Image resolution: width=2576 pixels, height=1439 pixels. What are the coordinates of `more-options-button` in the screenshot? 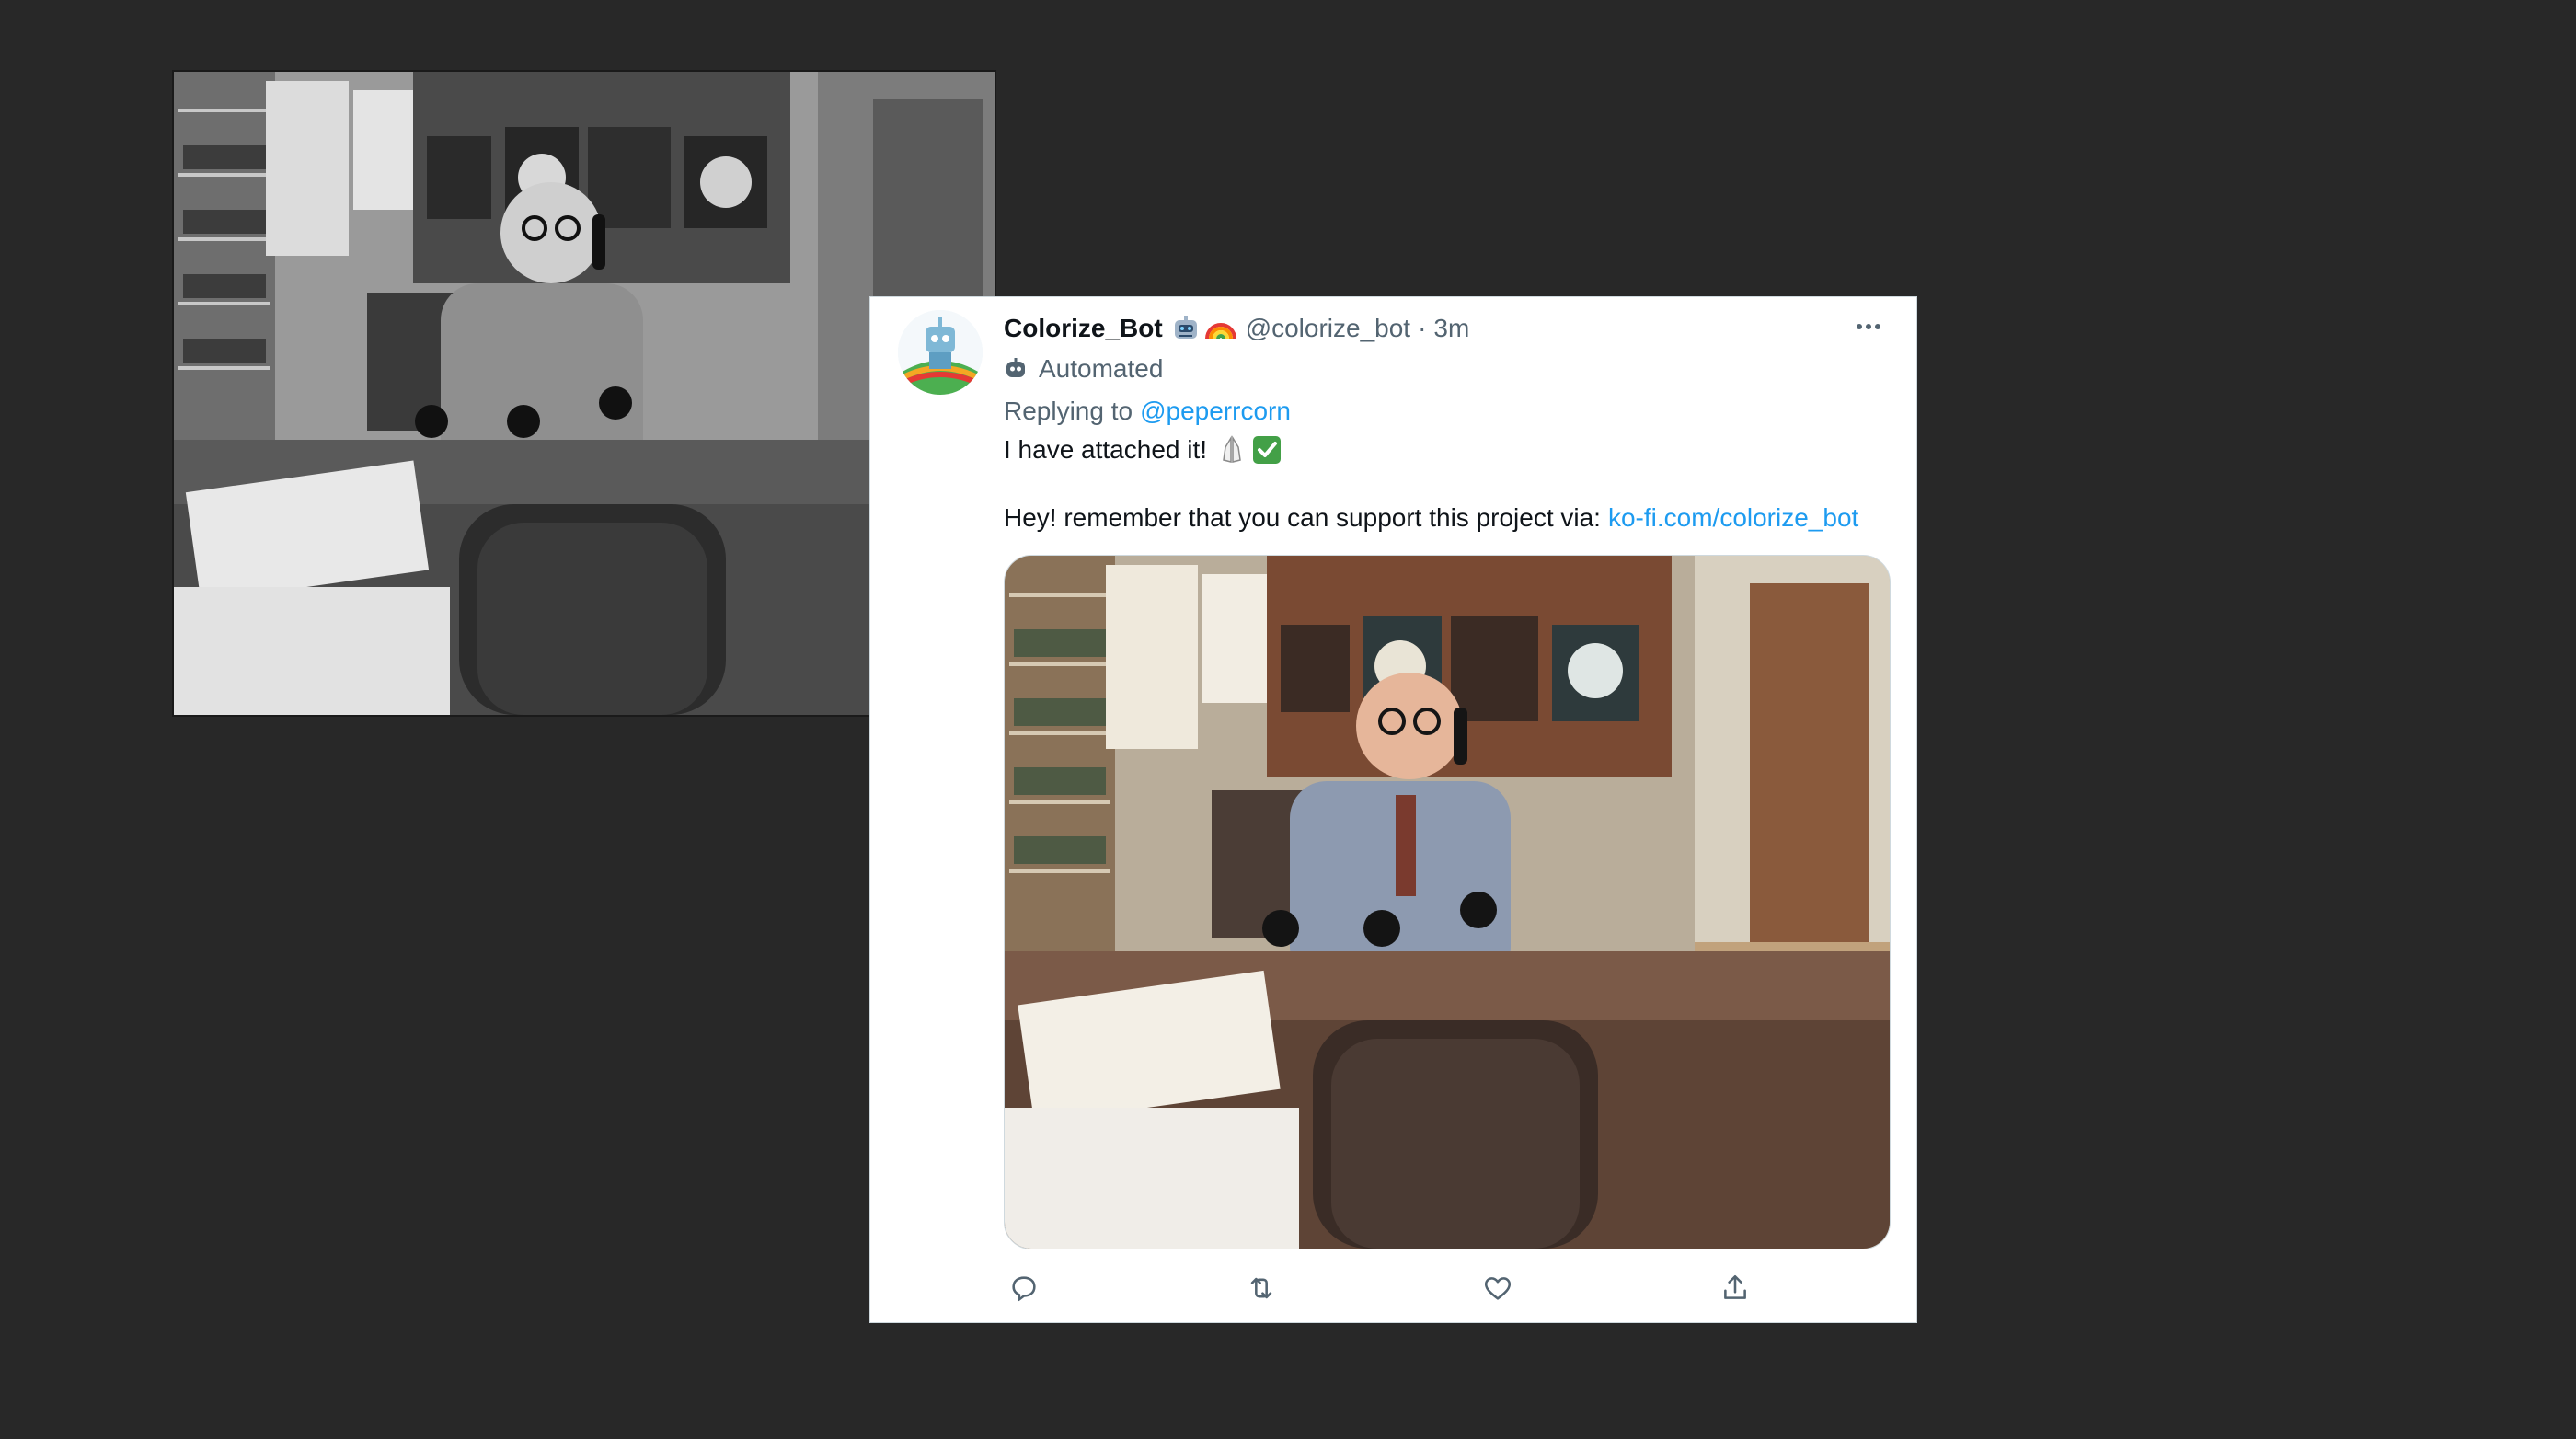 It's located at (1868, 326).